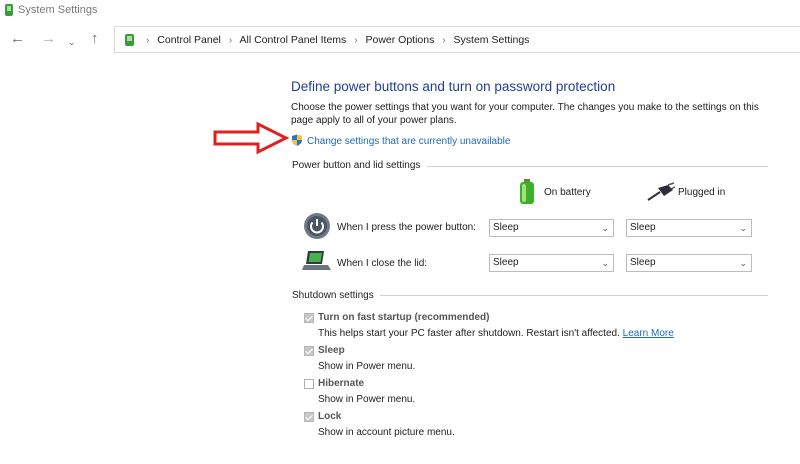 The height and width of the screenshot is (464, 800). What do you see at coordinates (702, 192) in the screenshot?
I see `plugged-in-header: Plugged in` at bounding box center [702, 192].